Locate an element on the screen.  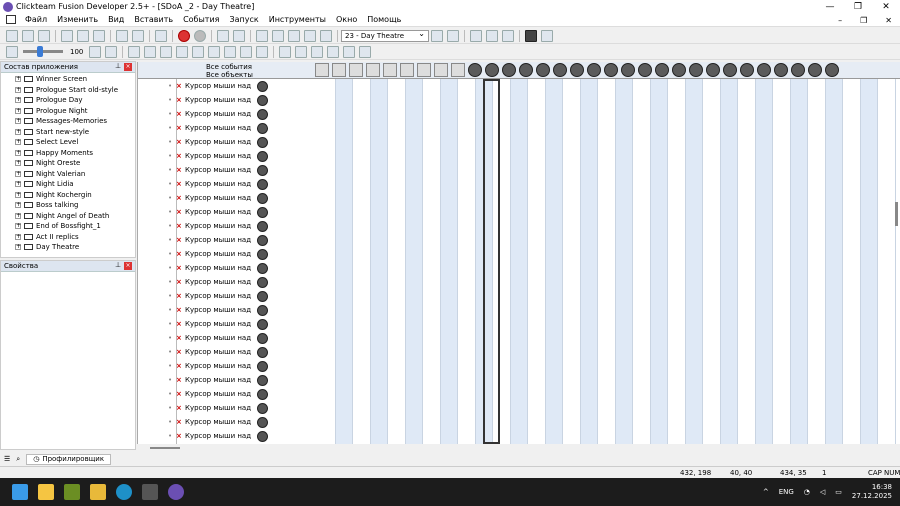
edge-icon is located at coordinates (124, 492).